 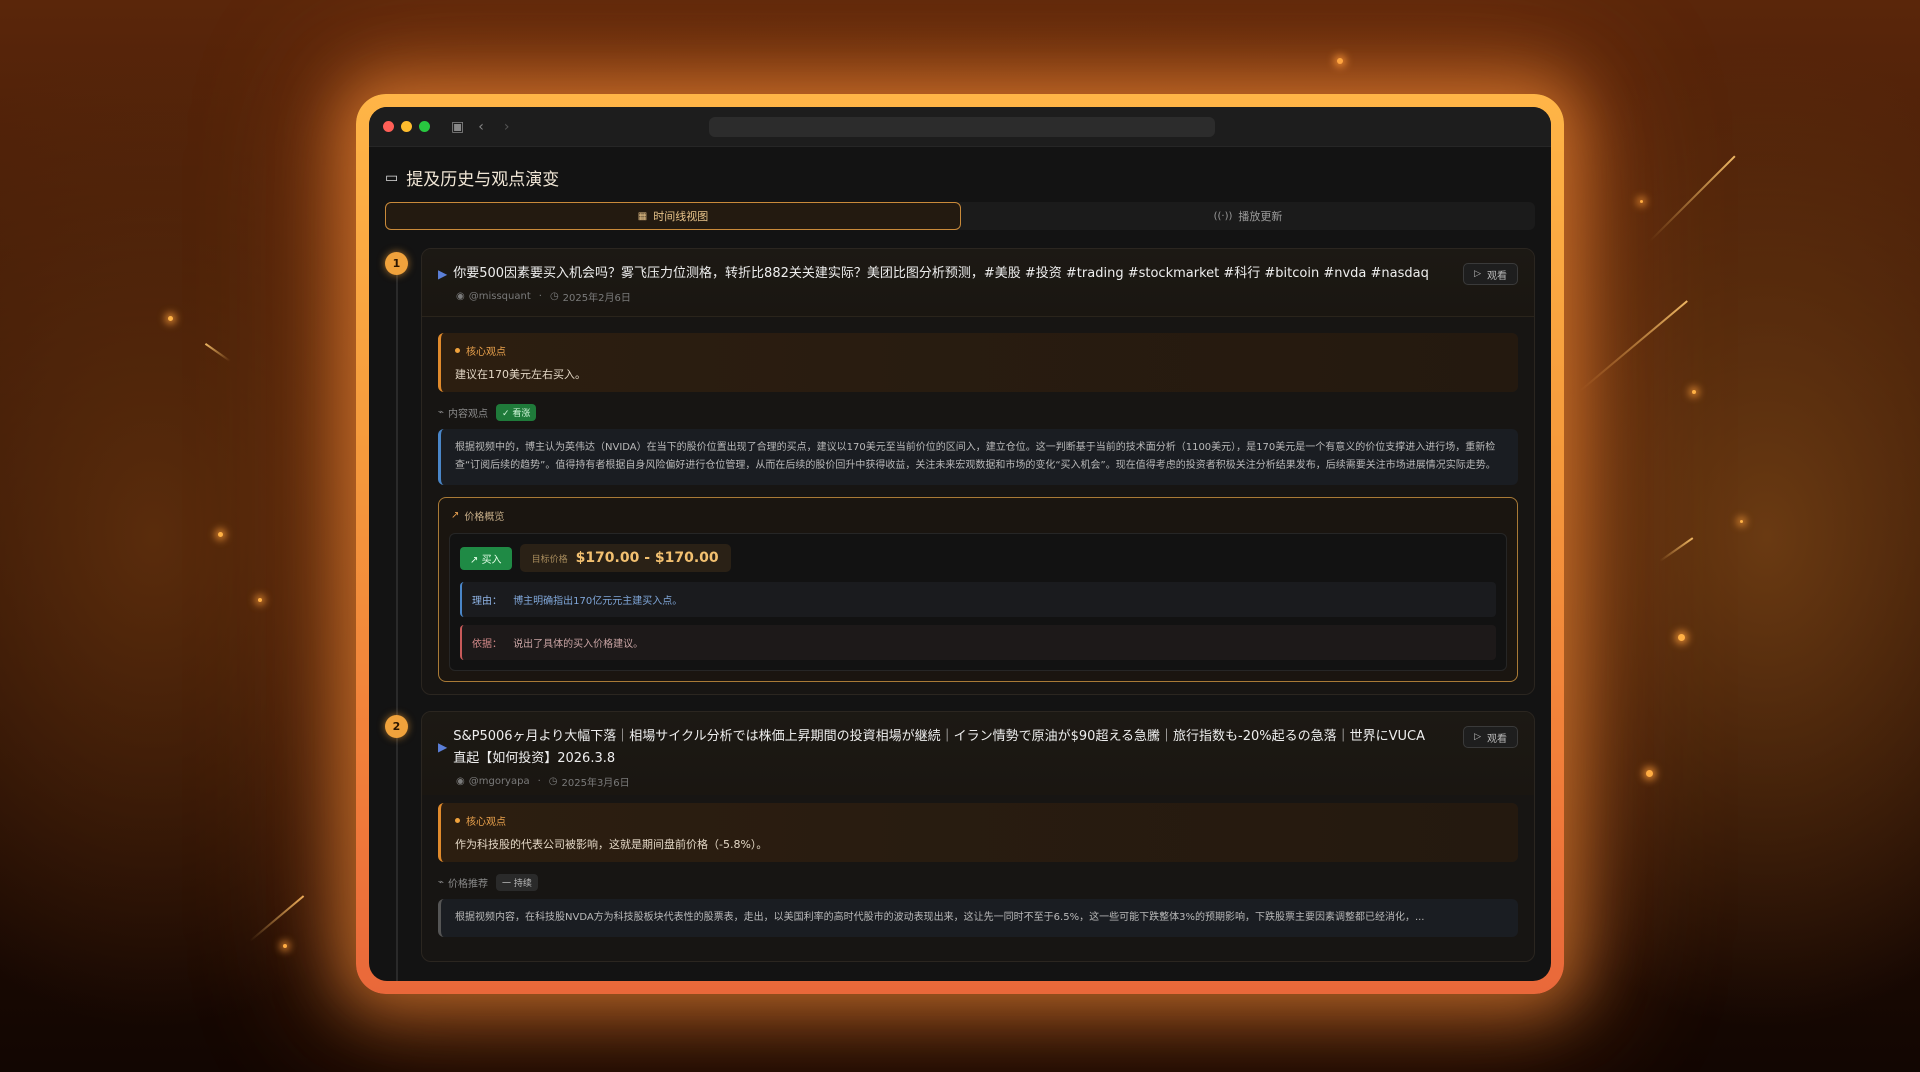 What do you see at coordinates (543, 782) in the screenshot?
I see `video-meta: ◉ @mgoryapa · ◷ 2025年3月6日` at bounding box center [543, 782].